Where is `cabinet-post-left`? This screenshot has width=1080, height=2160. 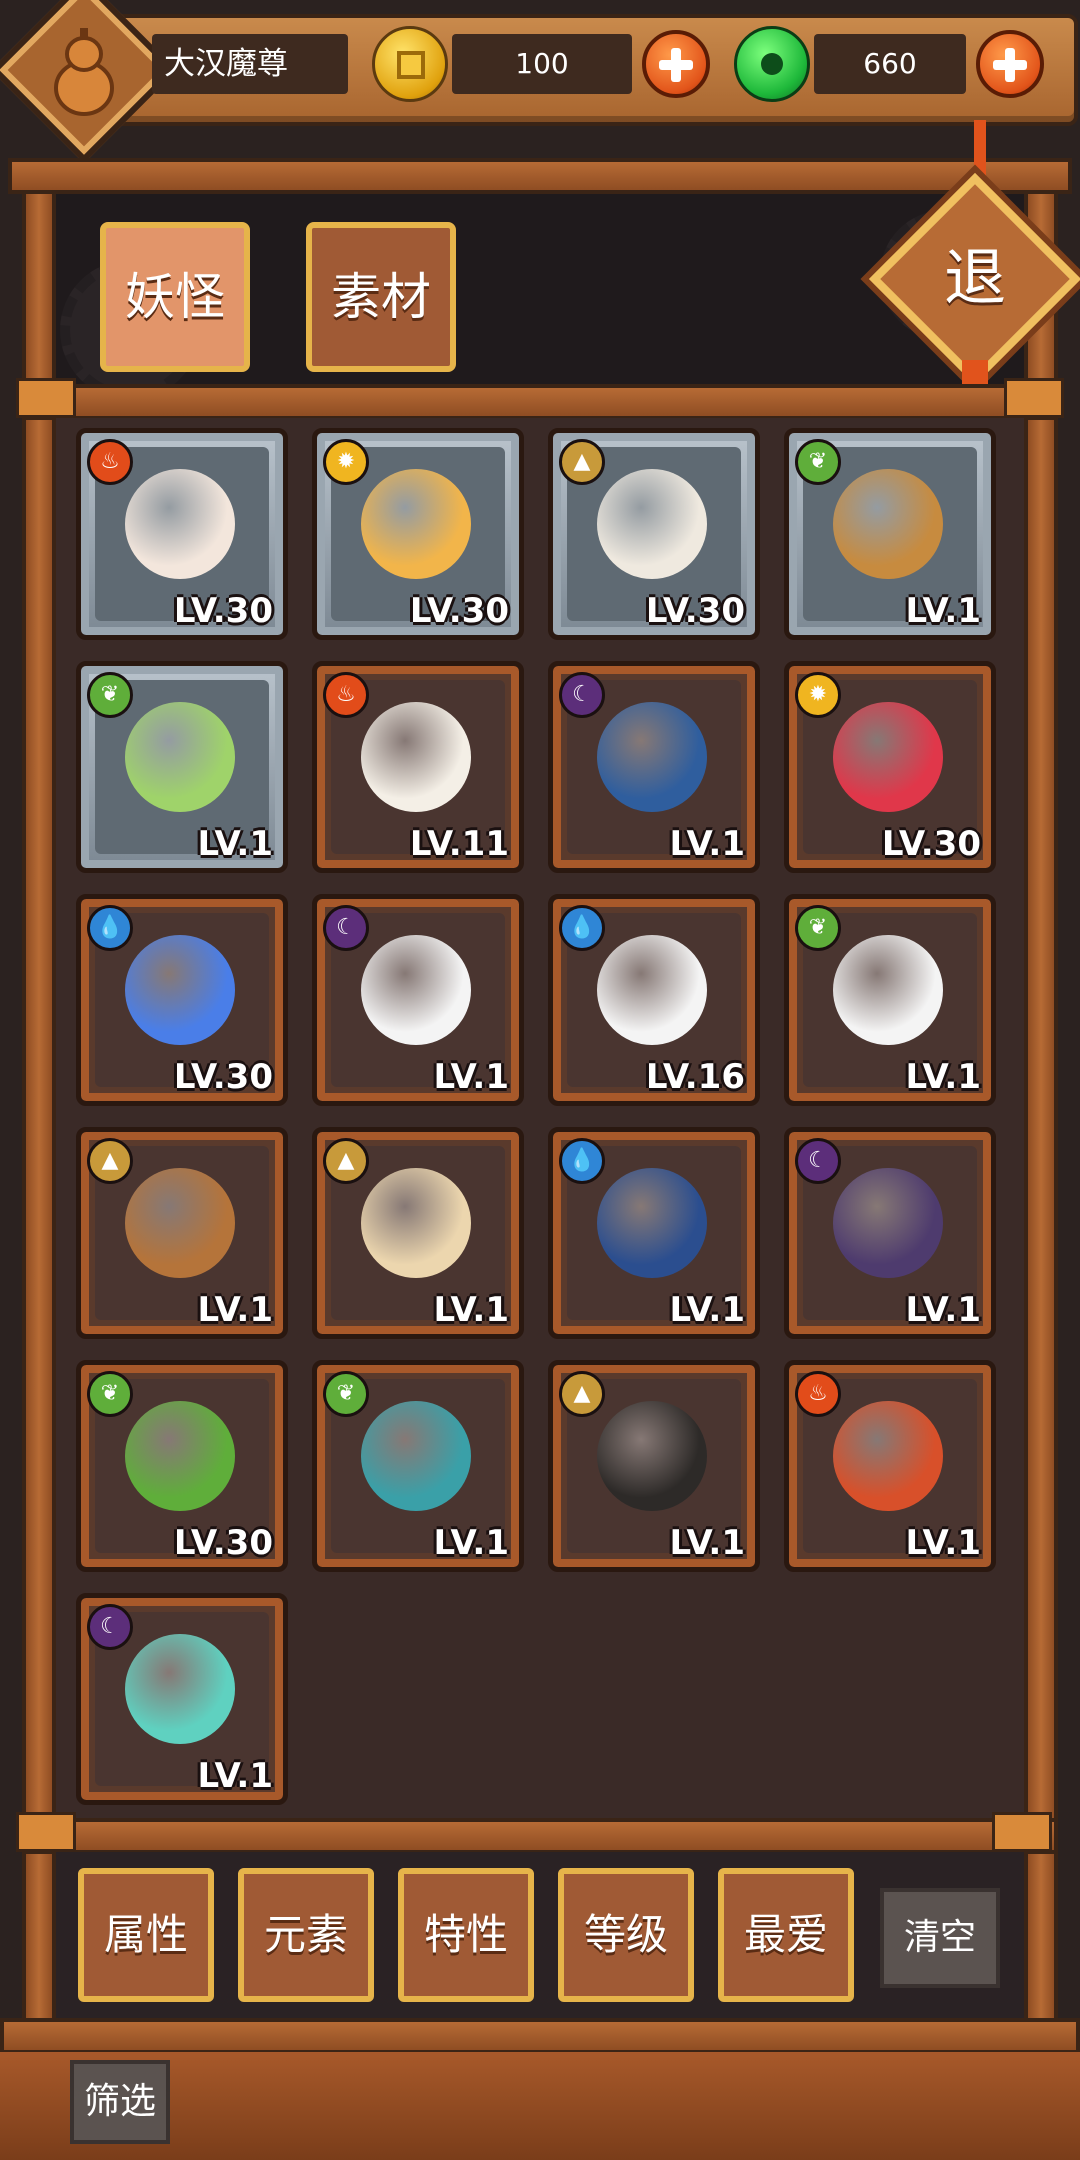 cabinet-post-left is located at coordinates (39, 1125).